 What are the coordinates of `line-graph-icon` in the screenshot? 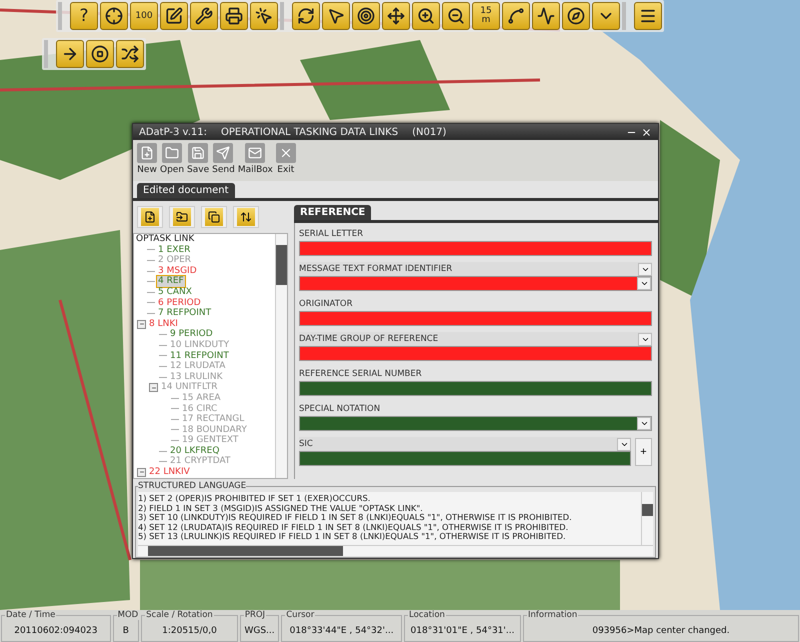 It's located at (546, 16).